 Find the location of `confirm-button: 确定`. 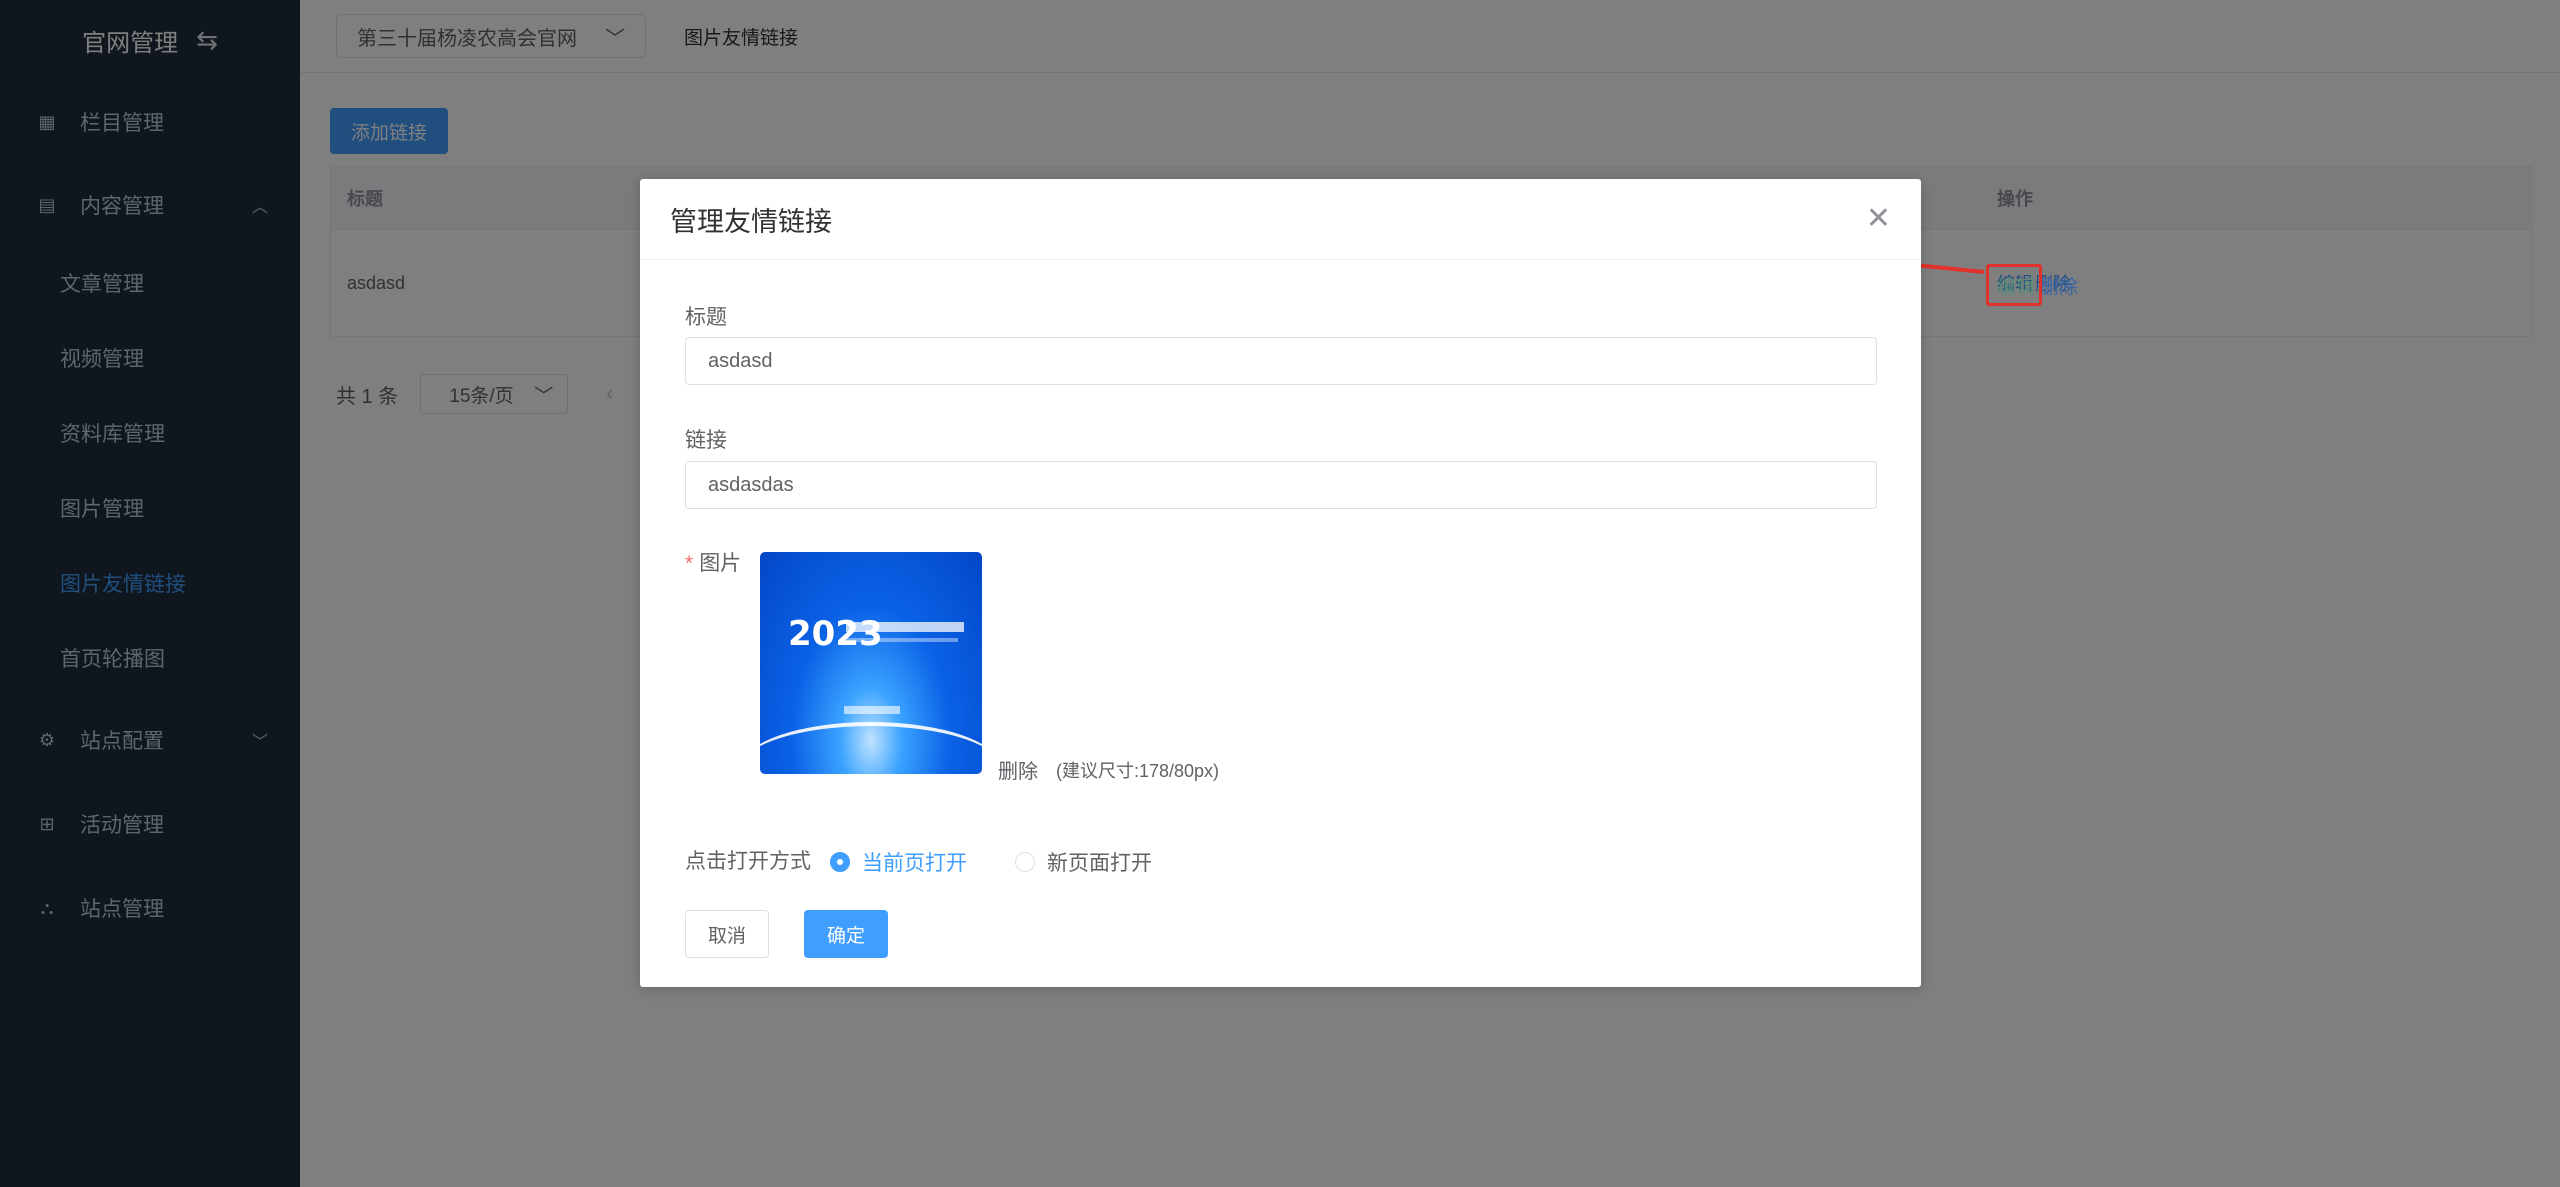

confirm-button: 确定 is located at coordinates (846, 934).